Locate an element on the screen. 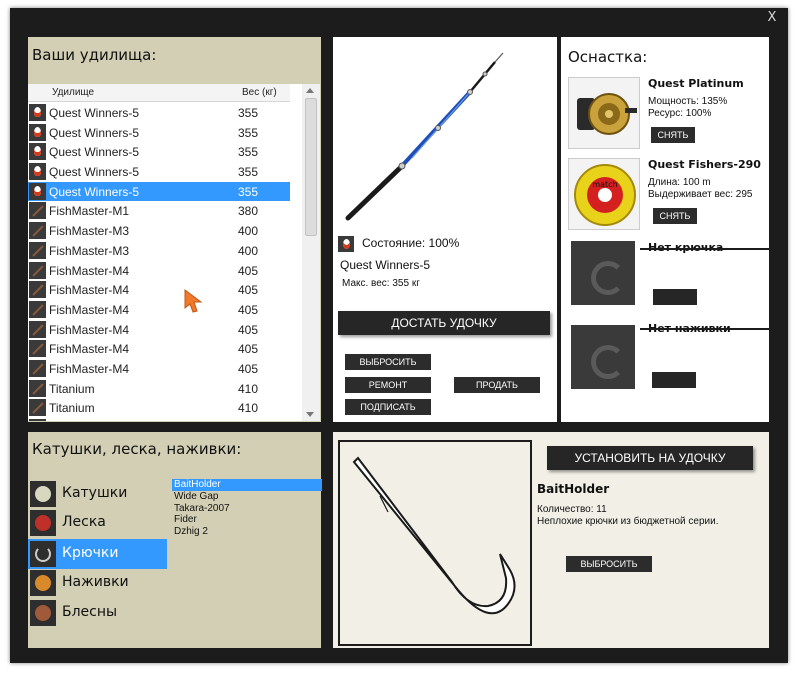 The height and width of the screenshot is (673, 800). rod-list-header: Удилище Вес (кг) is located at coordinates (159, 93).